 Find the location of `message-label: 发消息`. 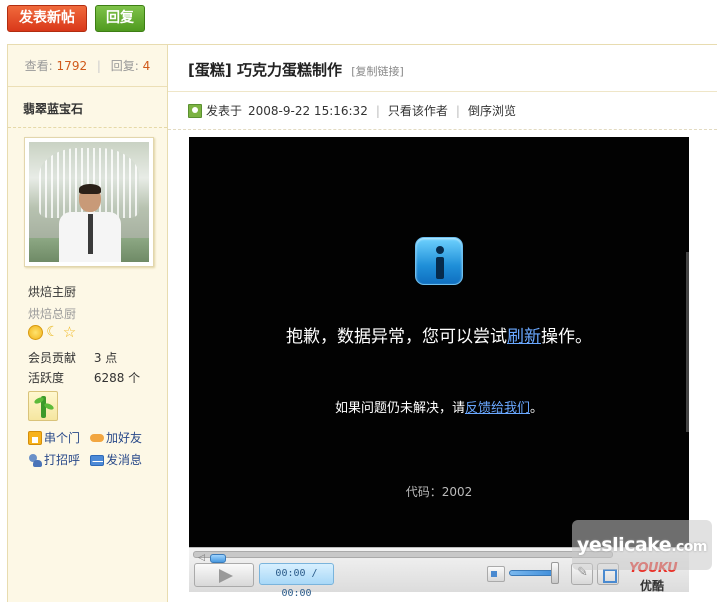

message-label: 发消息 is located at coordinates (124, 460).